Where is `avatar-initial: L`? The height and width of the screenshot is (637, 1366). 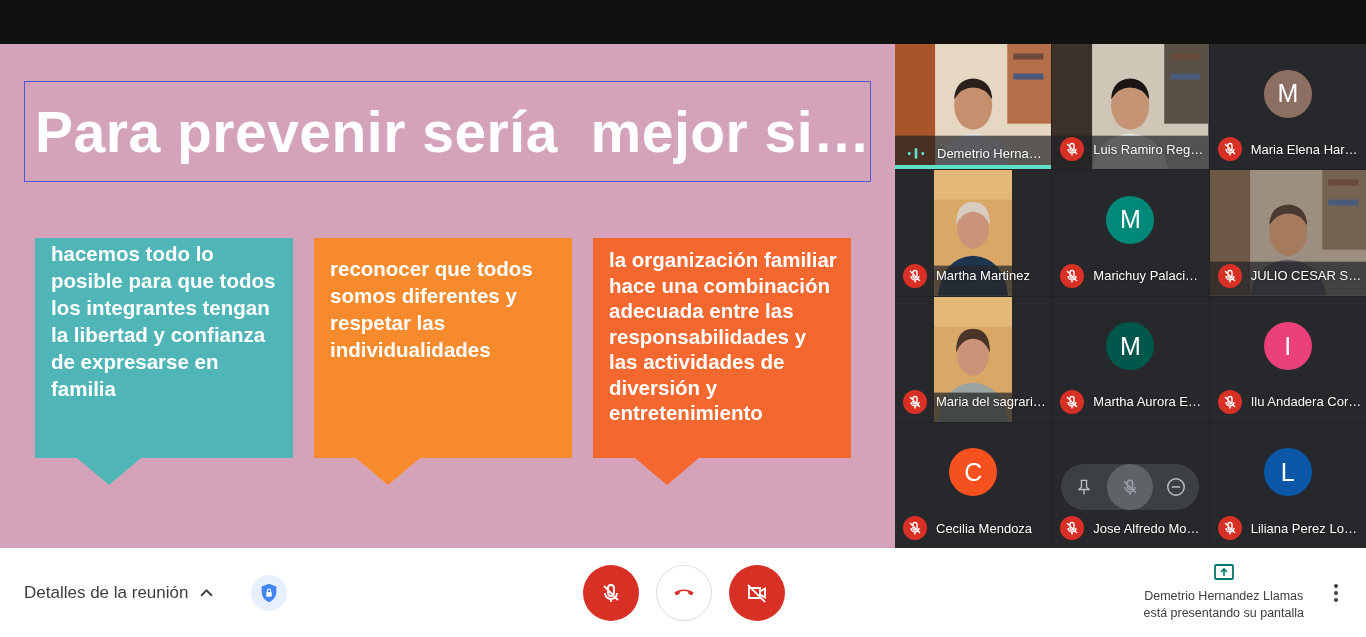
avatar-initial: L is located at coordinates (1287, 472).